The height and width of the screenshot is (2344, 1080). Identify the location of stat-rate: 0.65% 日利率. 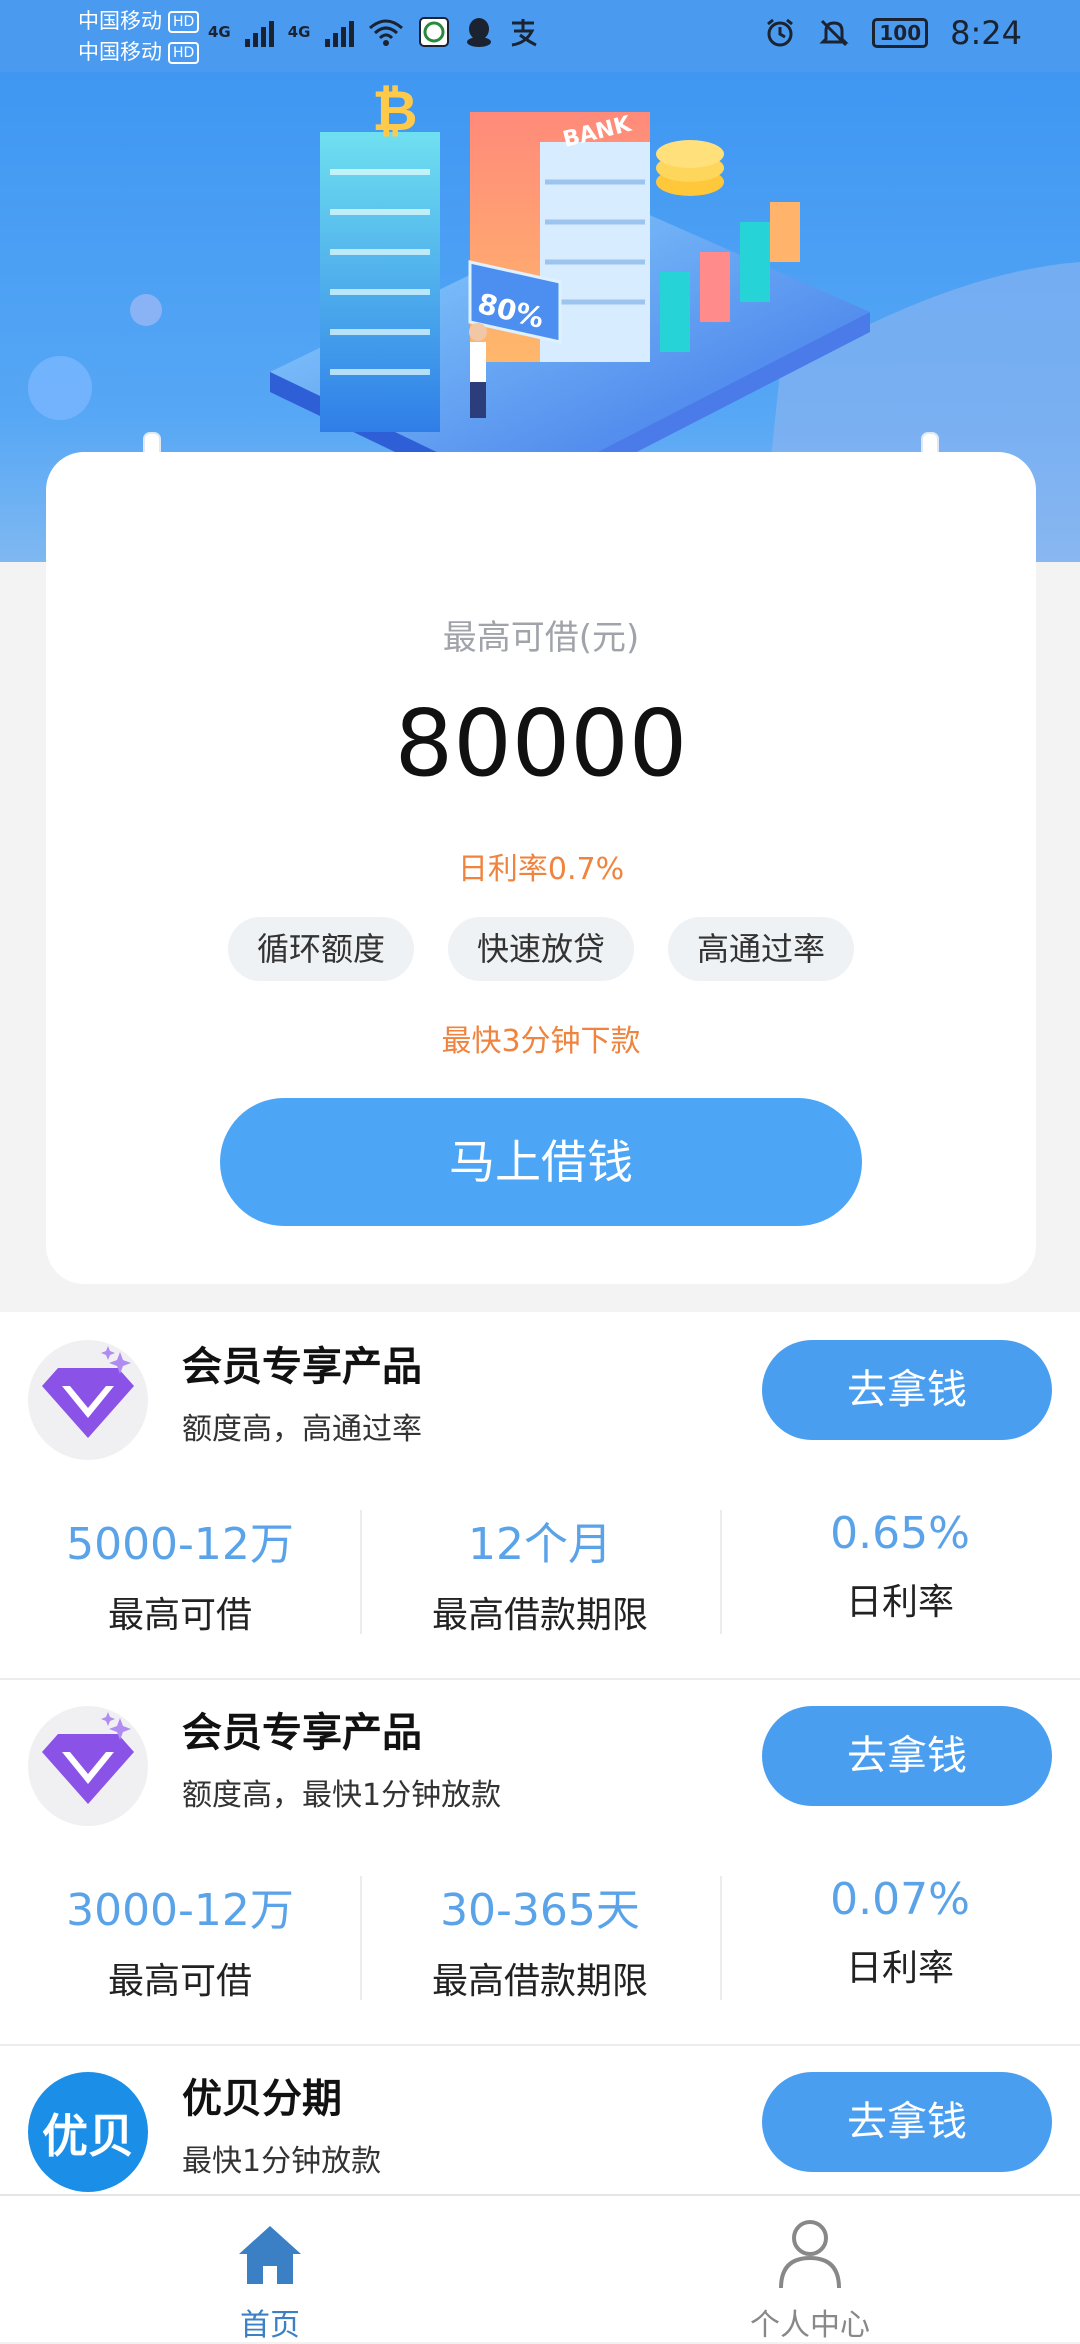
(900, 1568).